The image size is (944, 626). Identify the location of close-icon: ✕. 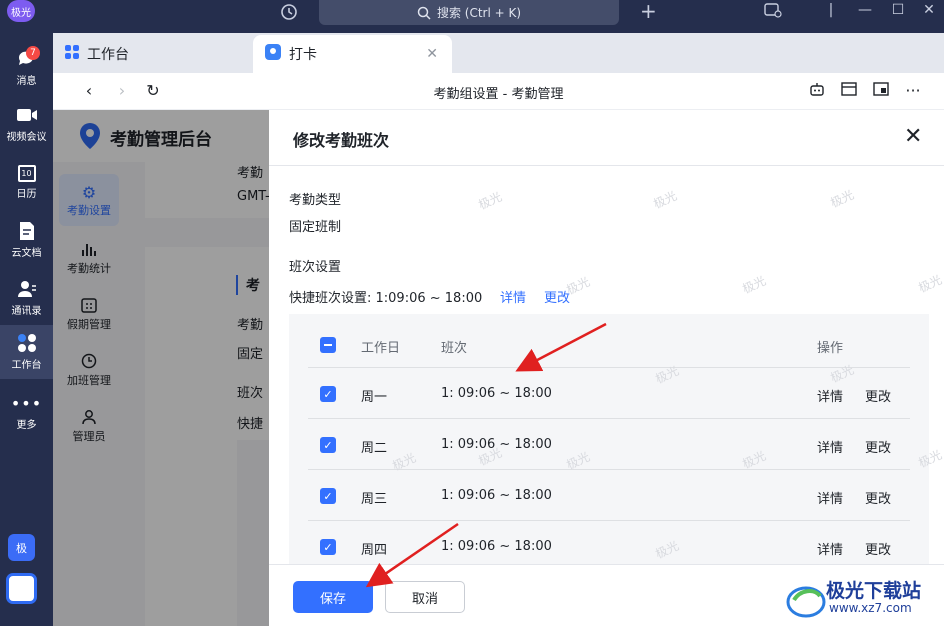
(913, 137).